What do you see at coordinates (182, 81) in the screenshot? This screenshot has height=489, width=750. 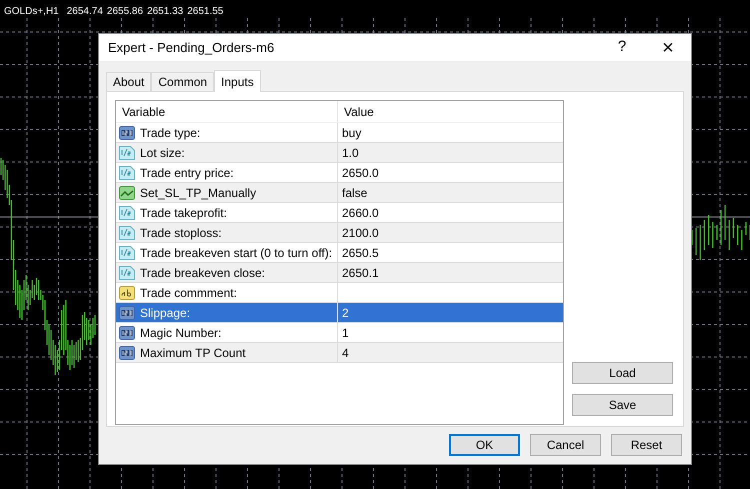 I see `tab: Common` at bounding box center [182, 81].